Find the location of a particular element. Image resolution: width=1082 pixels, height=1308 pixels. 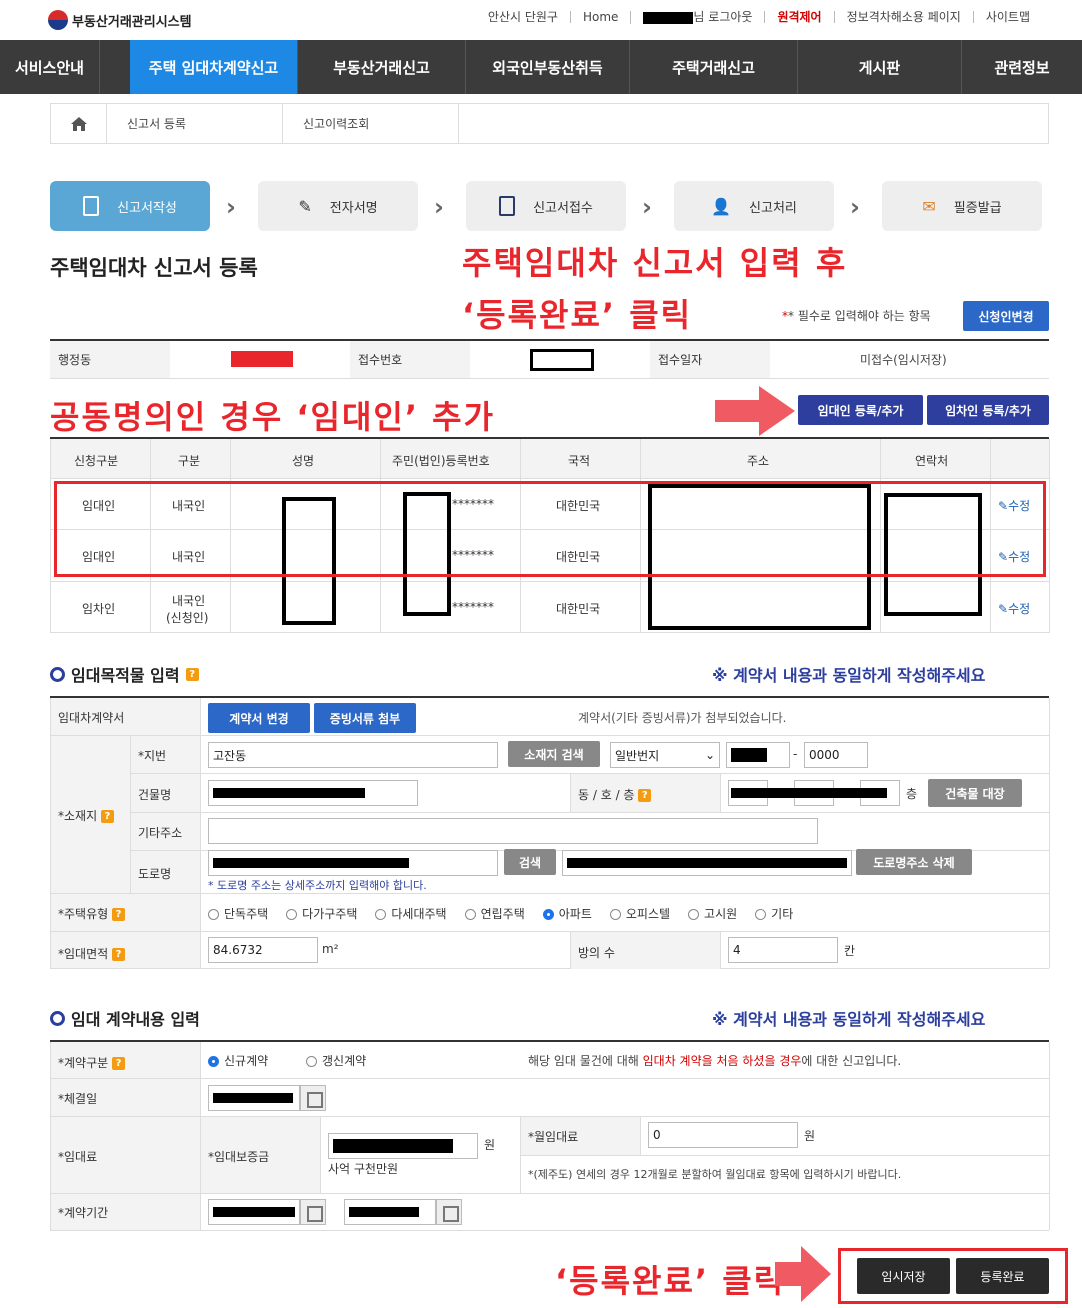

redacted-username is located at coordinates (668, 17).